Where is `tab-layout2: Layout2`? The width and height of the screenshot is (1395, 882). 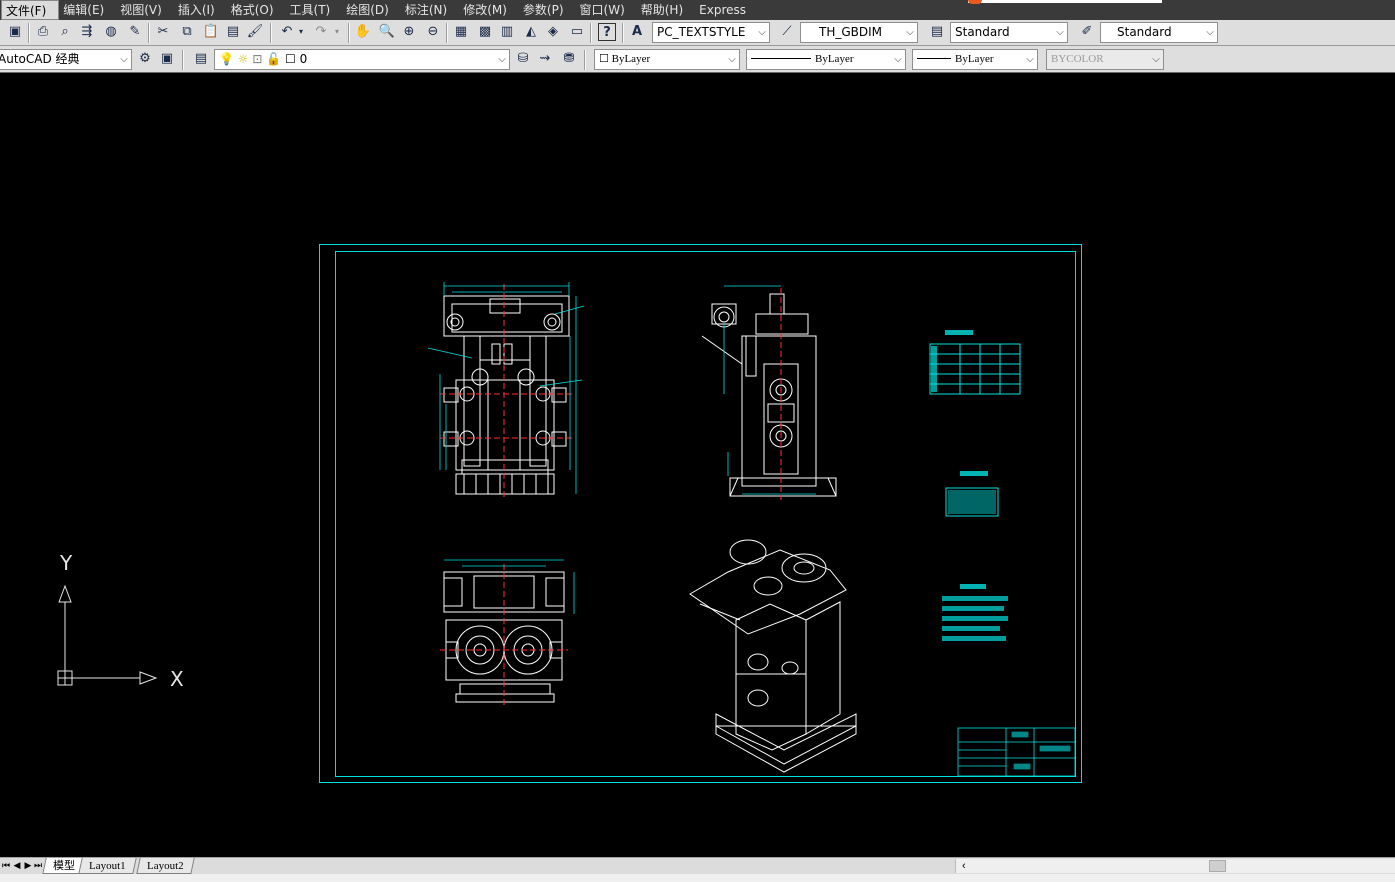
tab-layout2: Layout2 is located at coordinates (165, 866).